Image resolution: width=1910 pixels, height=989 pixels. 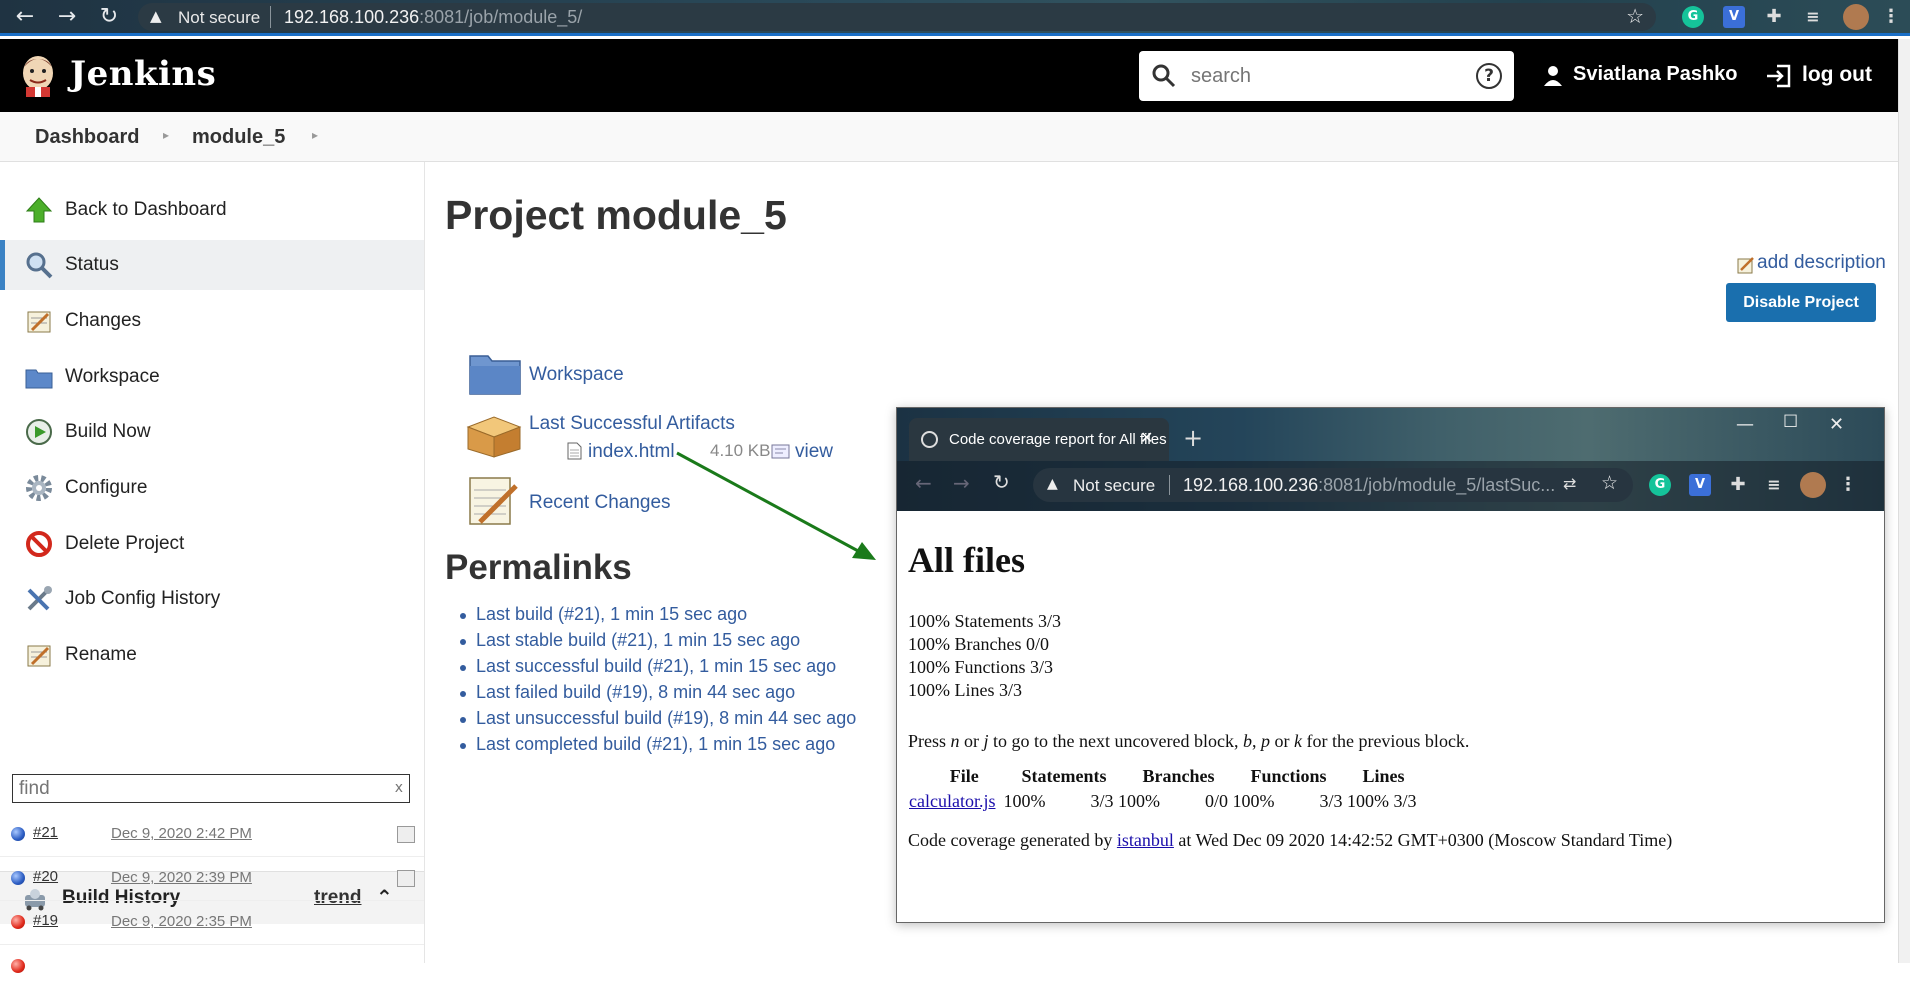 What do you see at coordinates (181, 921) in the screenshot?
I see `build-date-link: Dec 9, 2020 2:35 PM` at bounding box center [181, 921].